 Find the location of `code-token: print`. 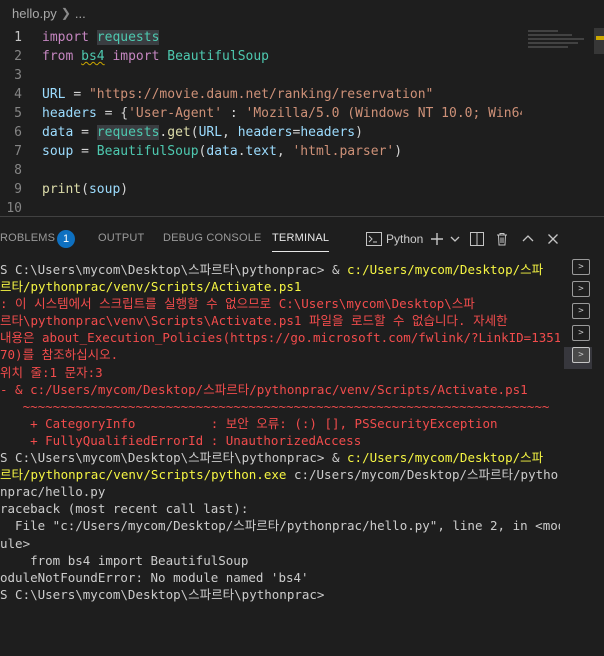

code-token: print is located at coordinates (62, 189).